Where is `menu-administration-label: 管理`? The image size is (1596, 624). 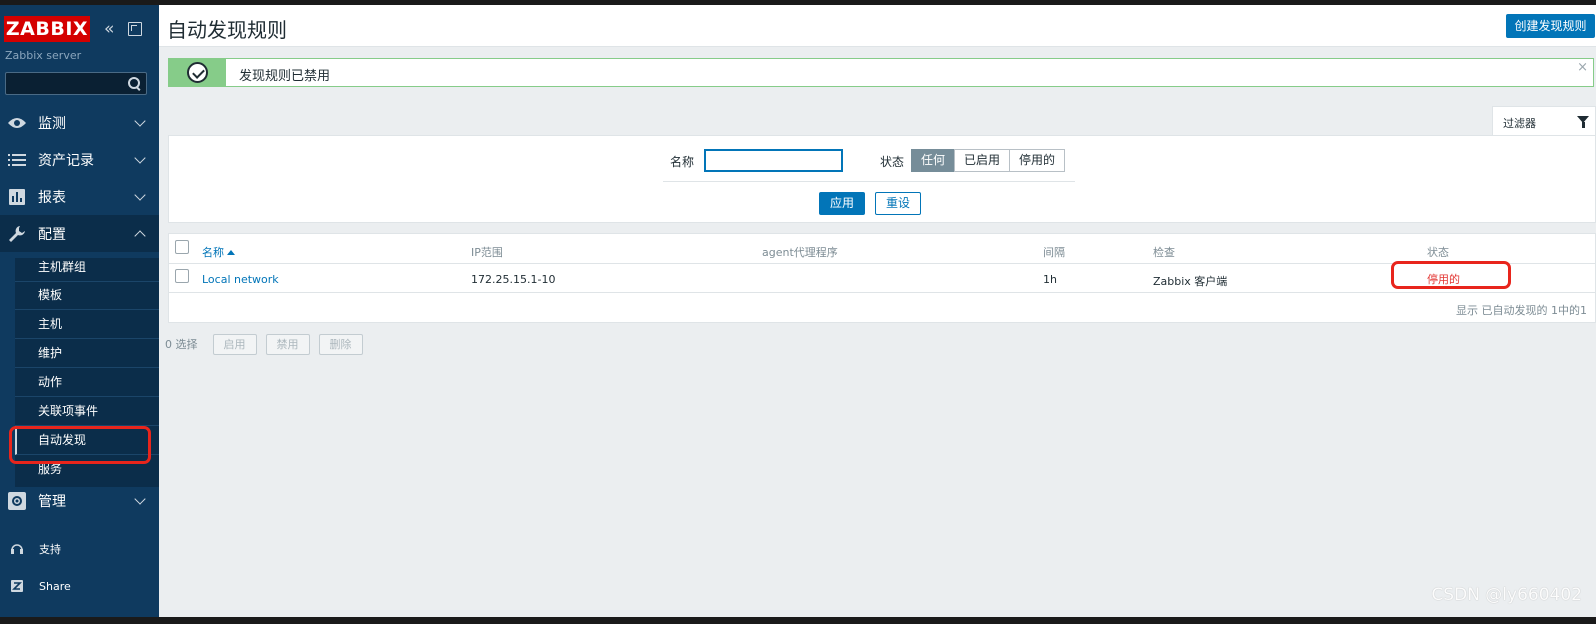
menu-administration-label: 管理 is located at coordinates (52, 501).